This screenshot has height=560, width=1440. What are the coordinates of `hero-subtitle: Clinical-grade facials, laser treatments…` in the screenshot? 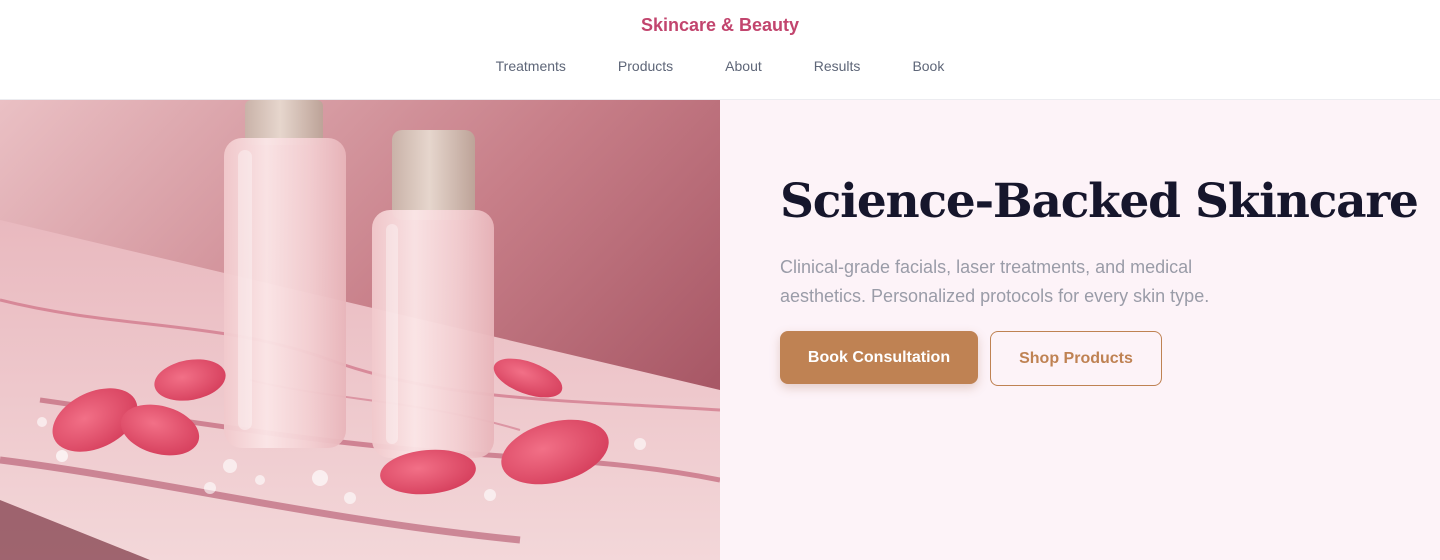 It's located at (995, 281).